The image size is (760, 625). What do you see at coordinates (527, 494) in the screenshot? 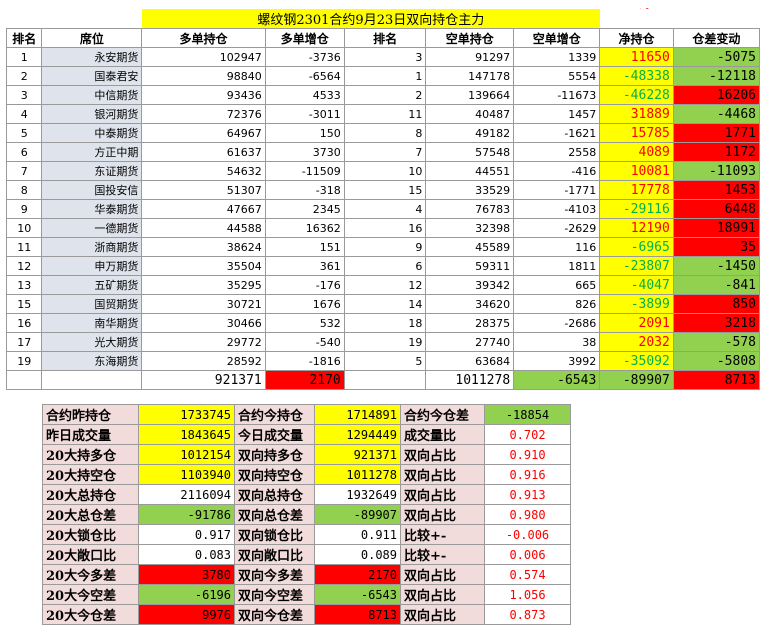
I see `summary-value: 0.913` at bounding box center [527, 494].